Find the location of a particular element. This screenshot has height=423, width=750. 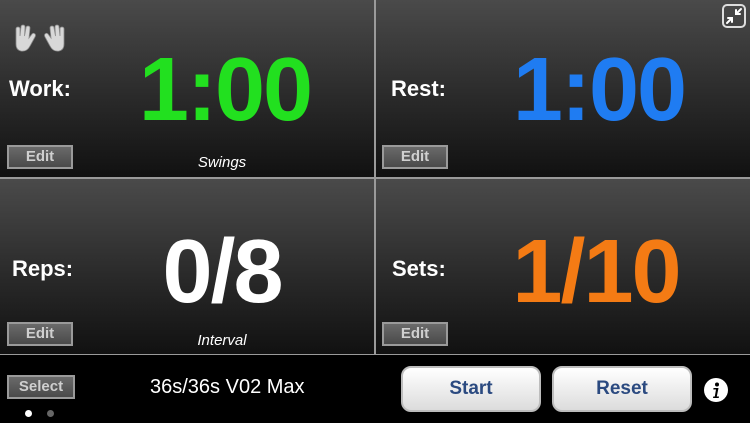

rest-edit-button: Edit is located at coordinates (415, 157).